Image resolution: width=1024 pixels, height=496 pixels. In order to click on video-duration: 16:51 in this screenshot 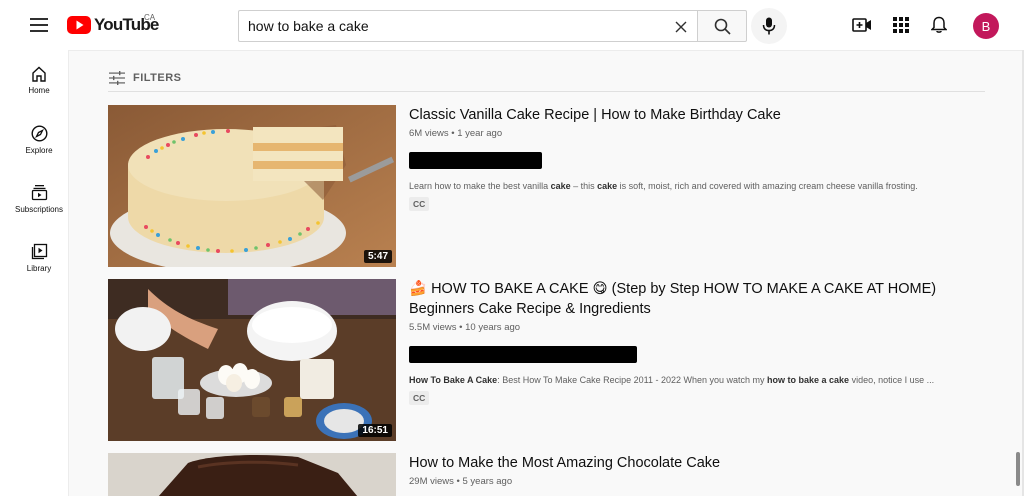, I will do `click(375, 430)`.